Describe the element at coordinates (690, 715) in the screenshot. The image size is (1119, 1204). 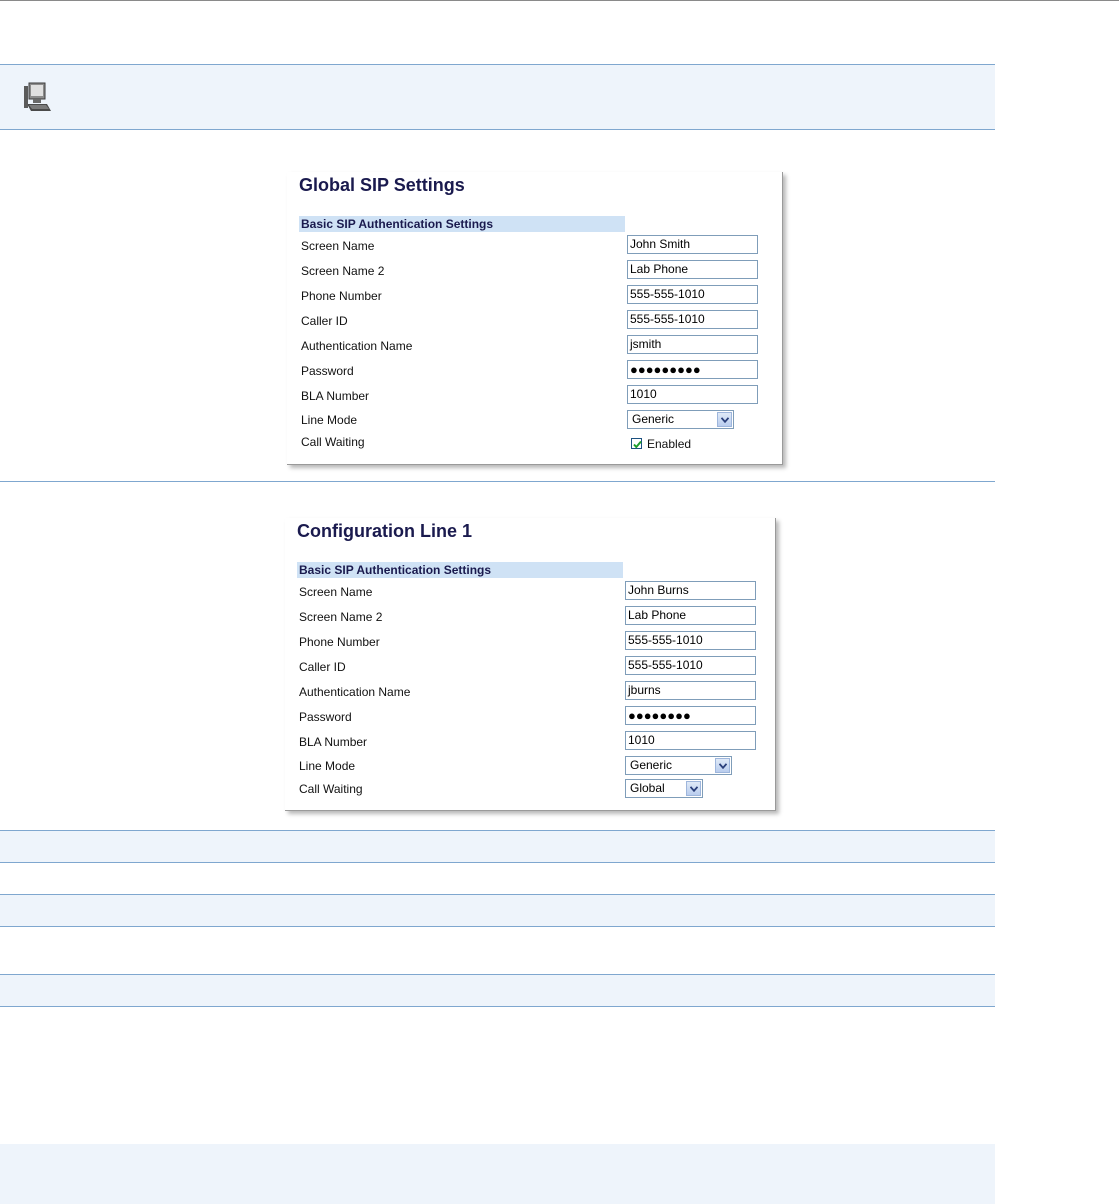
I see `password-input: ●●●●●●●●` at that location.